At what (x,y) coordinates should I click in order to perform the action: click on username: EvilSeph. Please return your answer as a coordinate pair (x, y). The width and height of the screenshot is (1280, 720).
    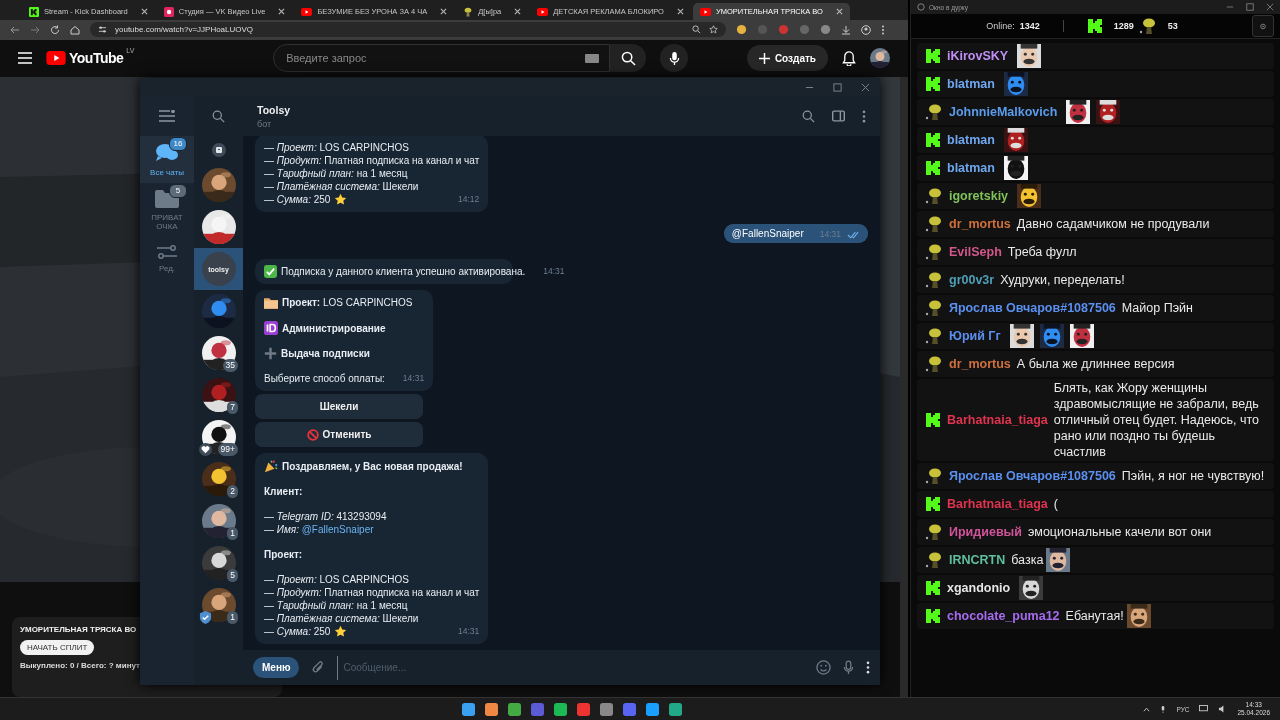
    Looking at the image, I should click on (975, 252).